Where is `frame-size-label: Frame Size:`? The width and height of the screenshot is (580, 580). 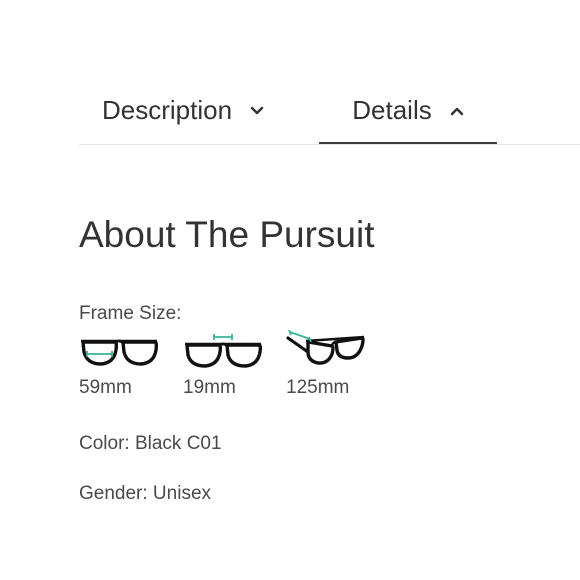 frame-size-label: Frame Size: is located at coordinates (130, 313).